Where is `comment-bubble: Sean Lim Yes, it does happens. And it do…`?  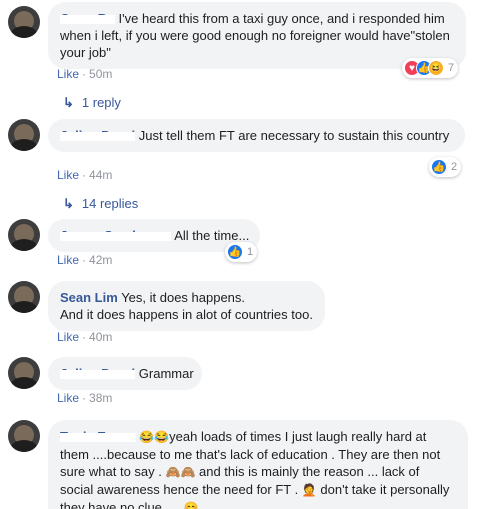 comment-bubble: Sean Lim Yes, it does happens. And it do… is located at coordinates (186, 306).